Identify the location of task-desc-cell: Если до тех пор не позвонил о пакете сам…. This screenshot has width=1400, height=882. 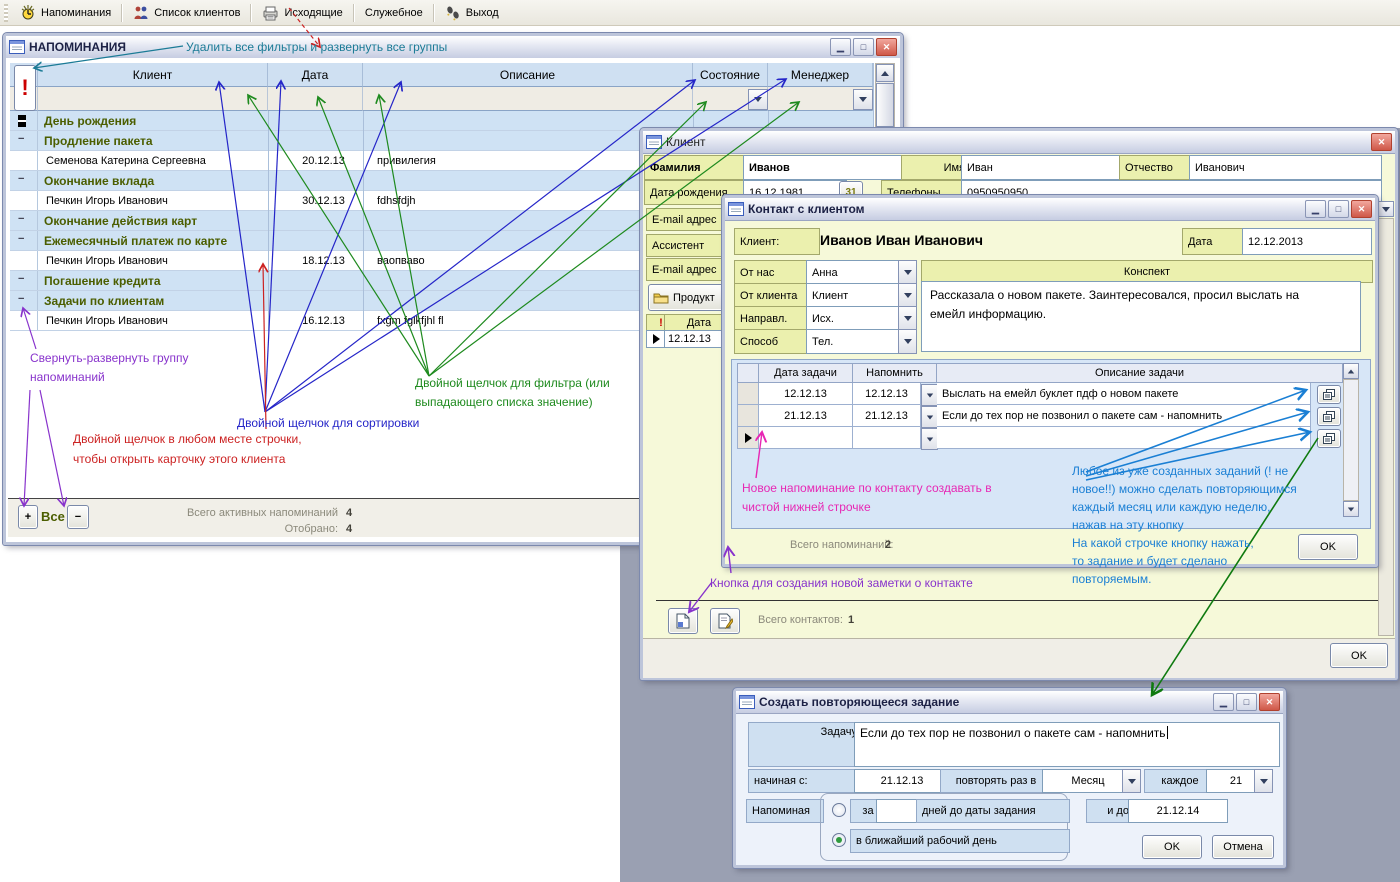
(1124, 416).